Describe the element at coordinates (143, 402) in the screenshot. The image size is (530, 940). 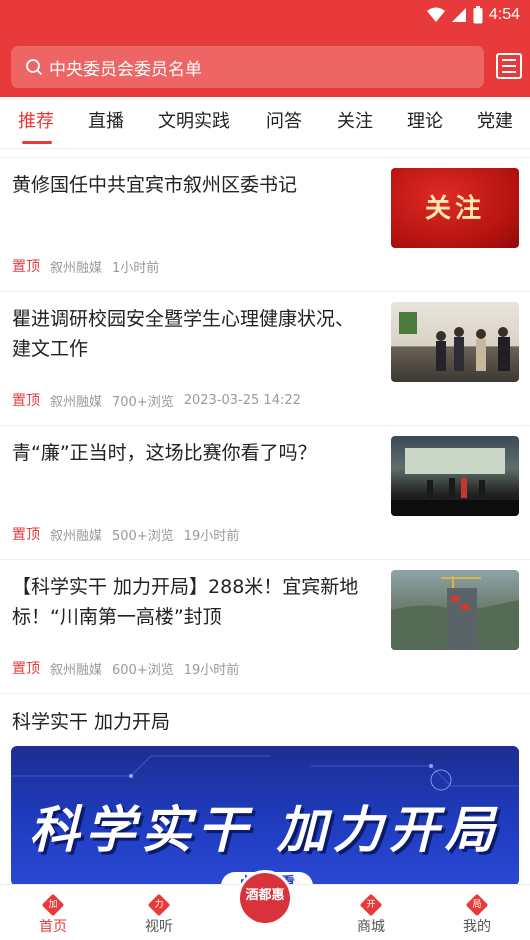
I see `article-views: 700+浏览` at that location.